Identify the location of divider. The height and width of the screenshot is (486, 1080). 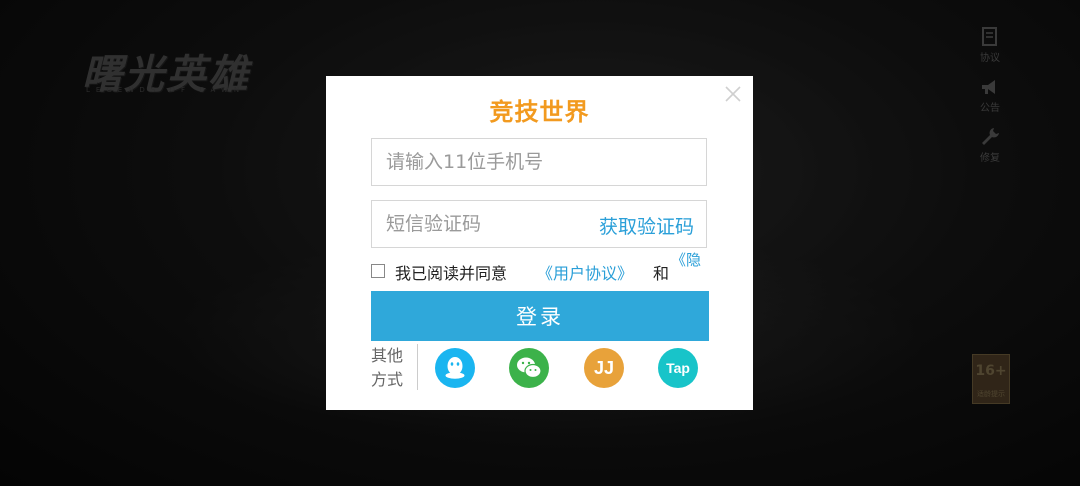
(417, 367).